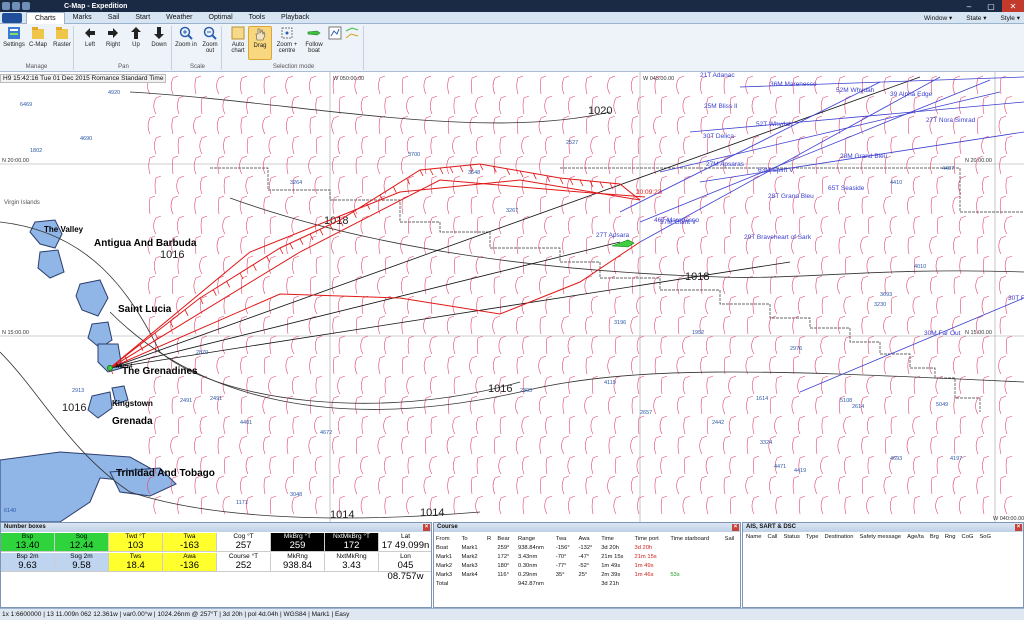 The height and width of the screenshot is (620, 1024). Describe the element at coordinates (938, 18) in the screenshot. I see `window-menu: Window ▾` at that location.